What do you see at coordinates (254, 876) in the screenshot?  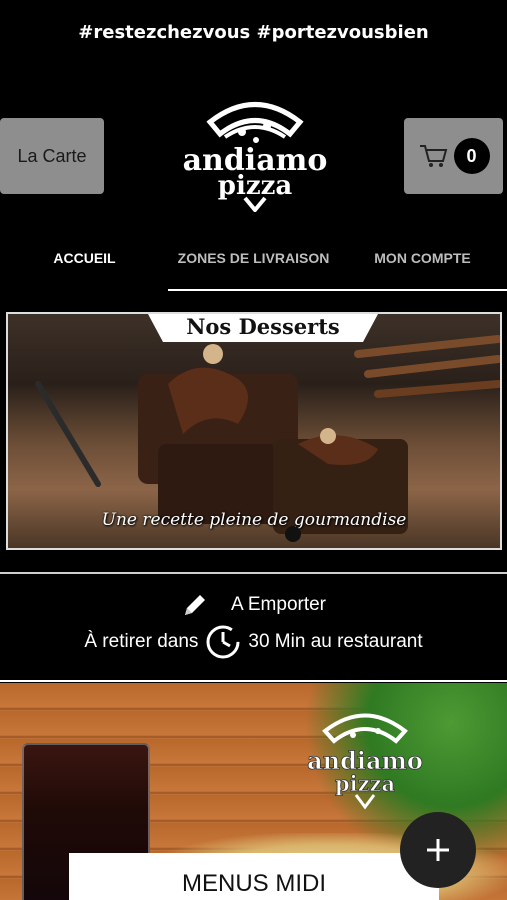 I see `menus-midi-card: MENUS MIDI` at bounding box center [254, 876].